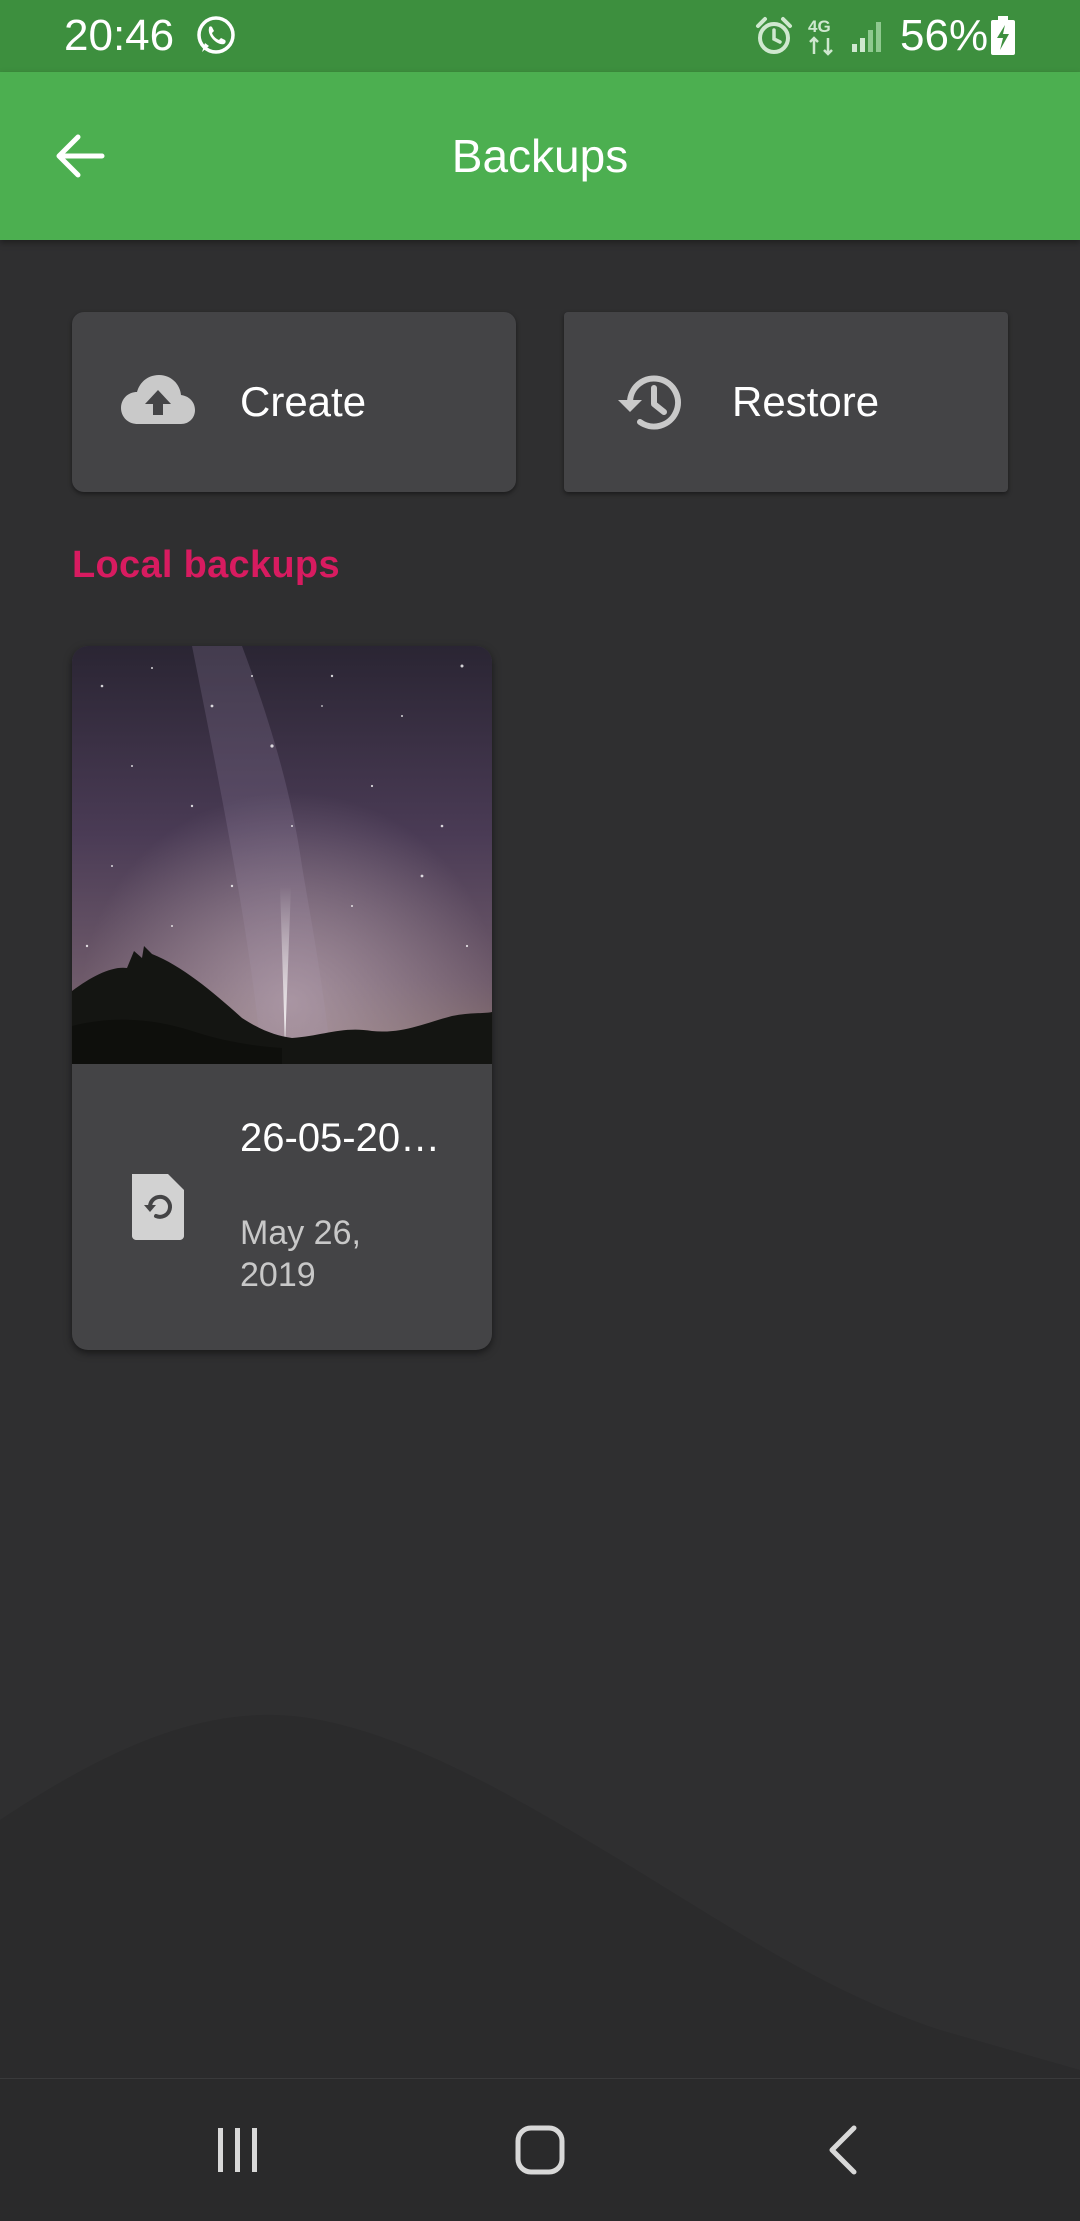 The image size is (1080, 2221). Describe the element at coordinates (806, 401) in the screenshot. I see `restore-label: Restore` at that location.